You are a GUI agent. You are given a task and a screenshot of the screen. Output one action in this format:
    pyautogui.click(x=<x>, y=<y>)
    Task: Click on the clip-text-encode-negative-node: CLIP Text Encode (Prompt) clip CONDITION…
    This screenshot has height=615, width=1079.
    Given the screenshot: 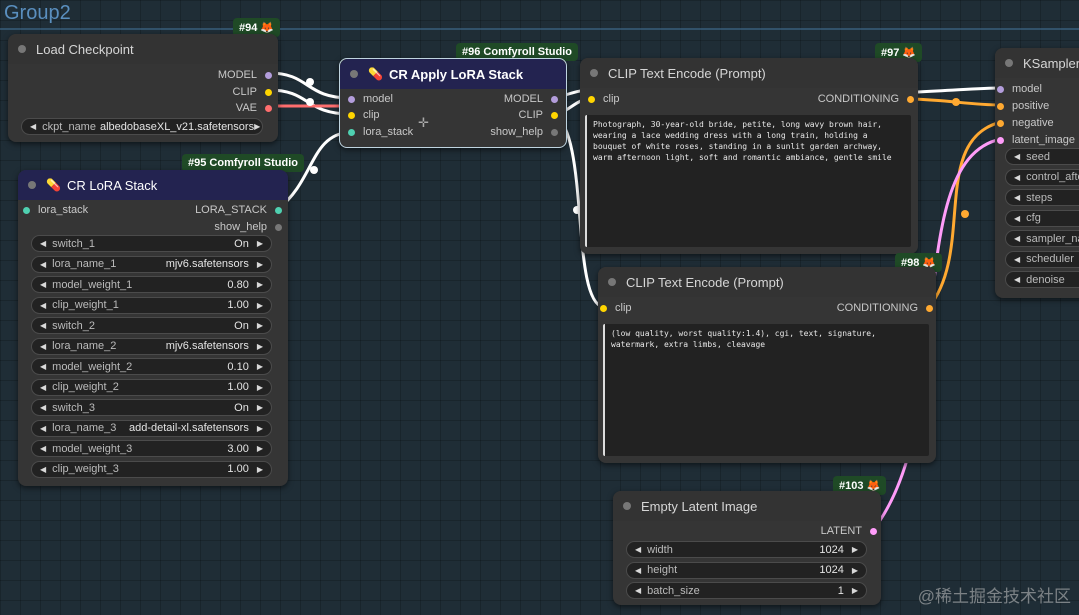 What is the action you would take?
    pyautogui.click(x=767, y=365)
    